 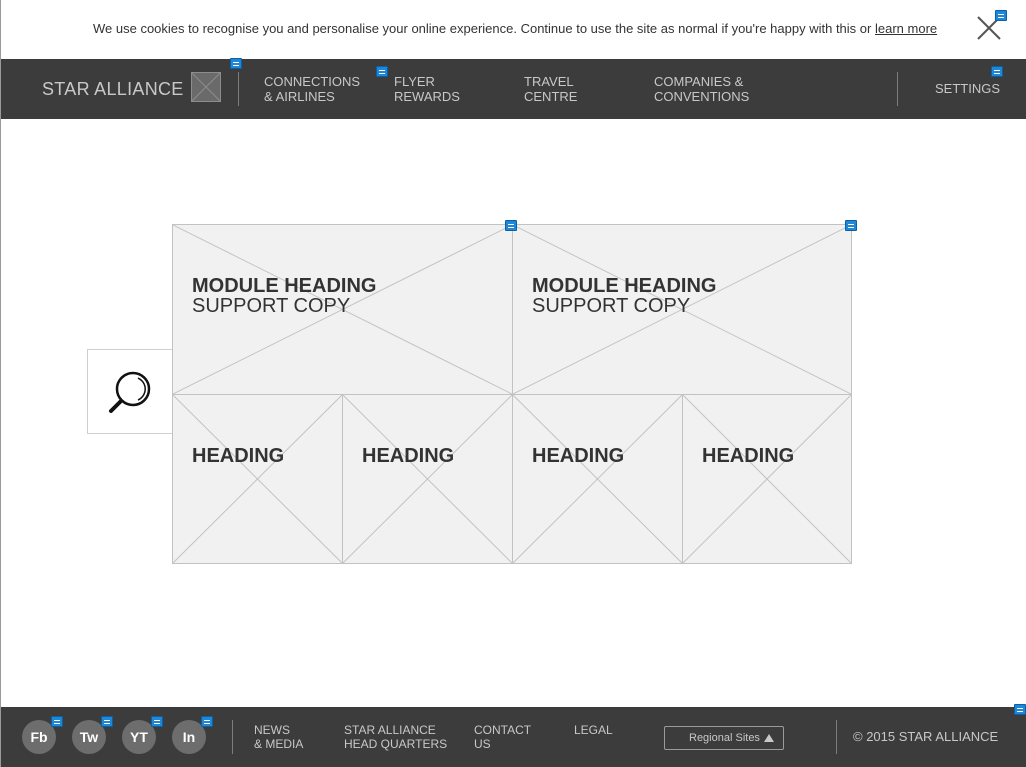 I want to click on search-icon, so click(x=130, y=392).